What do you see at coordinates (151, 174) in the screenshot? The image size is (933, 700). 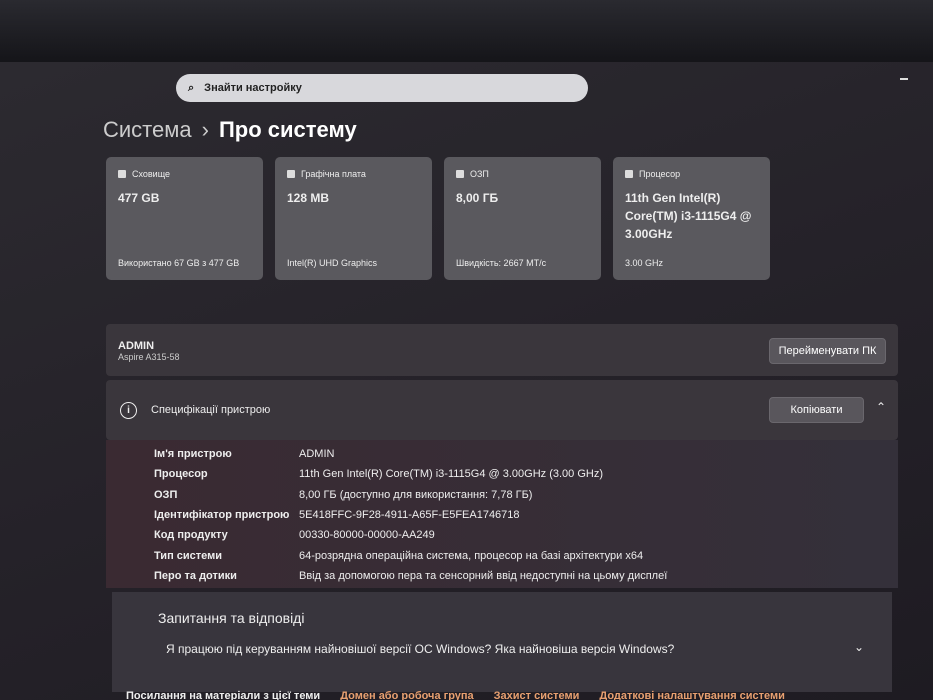 I see `card-label: Сховище` at bounding box center [151, 174].